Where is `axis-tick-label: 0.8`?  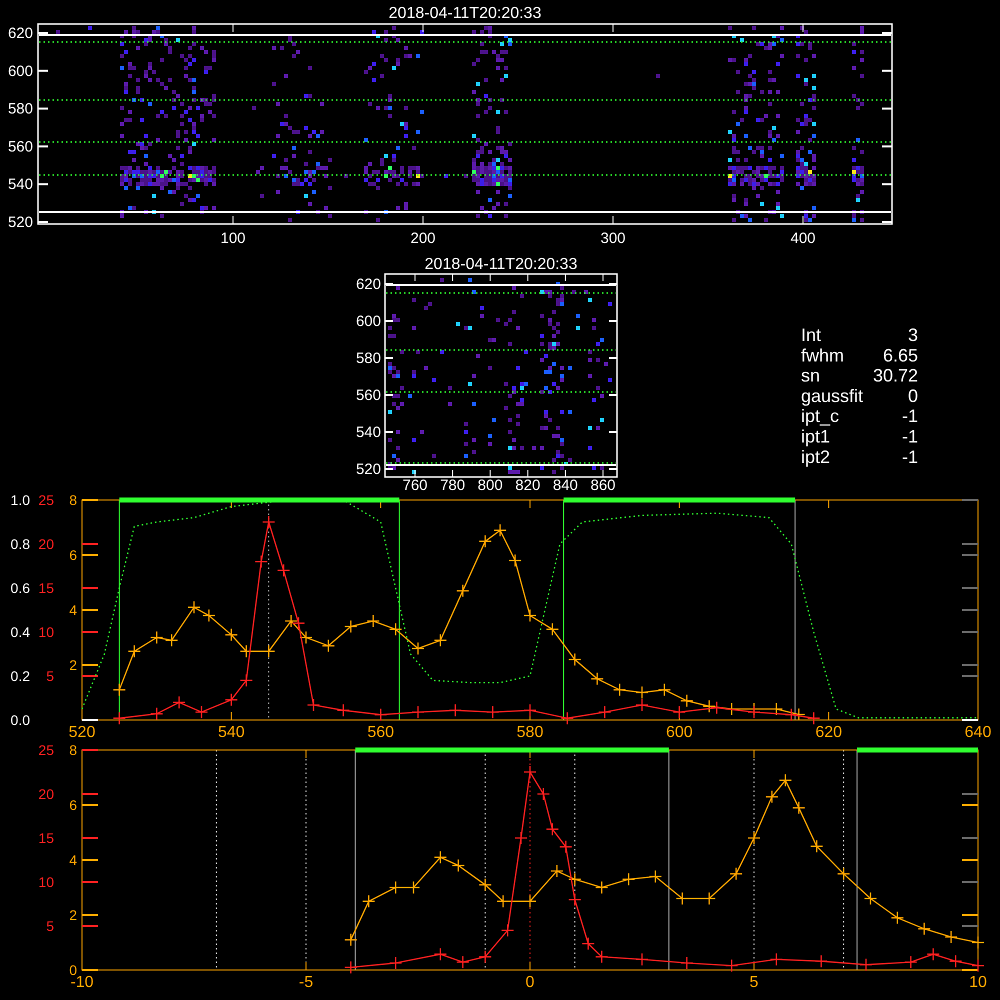
axis-tick-label: 0.8 is located at coordinates (20, 544).